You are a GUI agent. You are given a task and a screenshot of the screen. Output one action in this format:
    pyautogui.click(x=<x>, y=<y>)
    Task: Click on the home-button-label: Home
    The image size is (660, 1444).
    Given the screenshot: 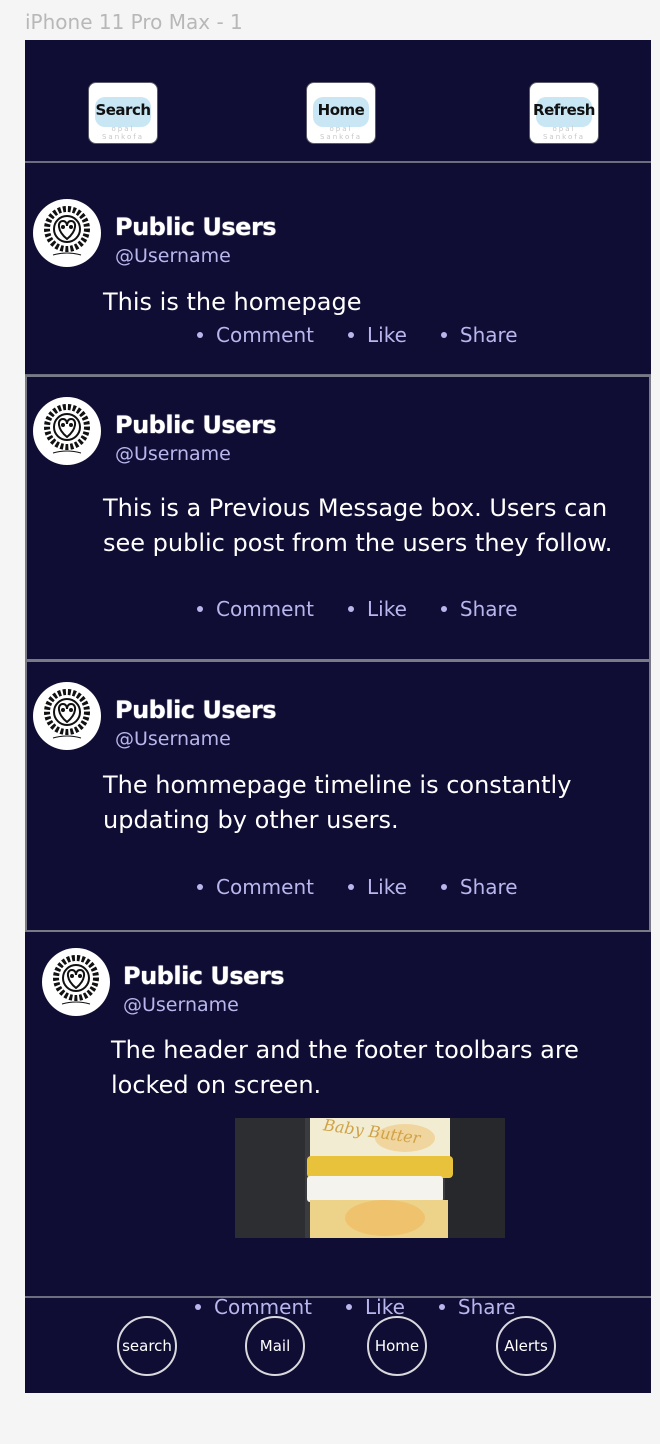 What is the action you would take?
    pyautogui.click(x=341, y=110)
    